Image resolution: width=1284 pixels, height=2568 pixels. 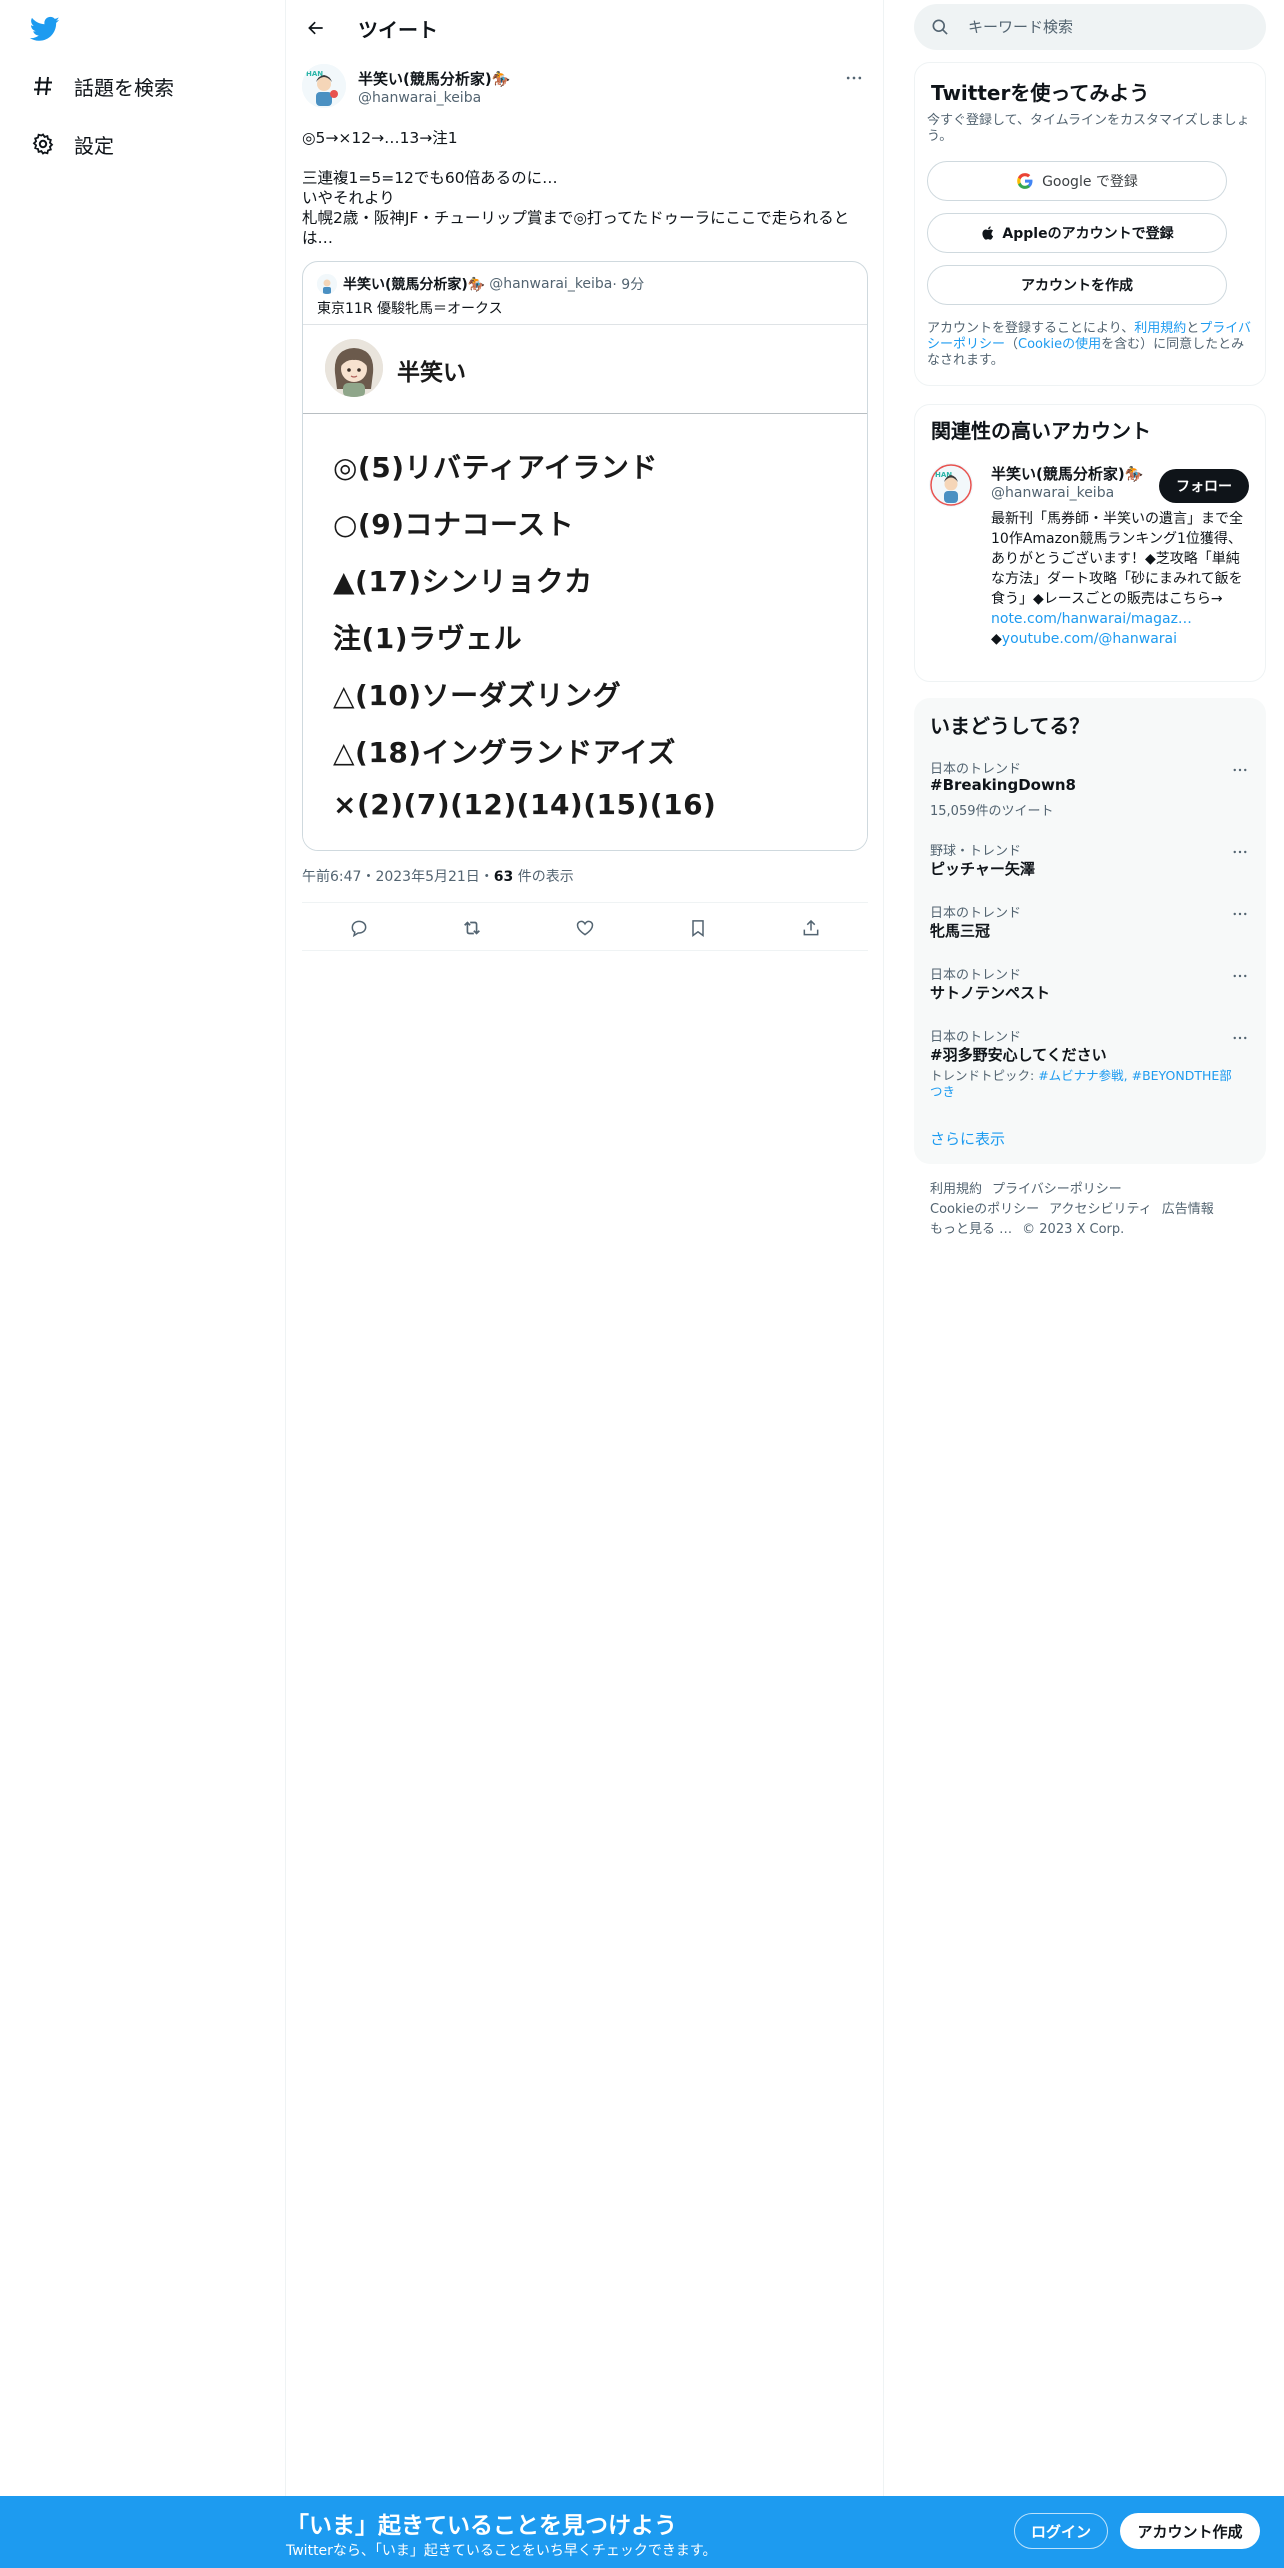 I want to click on trend-item: 日本のトレンド #BreakingDown8 15,059件のツイート, so click(x=1090, y=793).